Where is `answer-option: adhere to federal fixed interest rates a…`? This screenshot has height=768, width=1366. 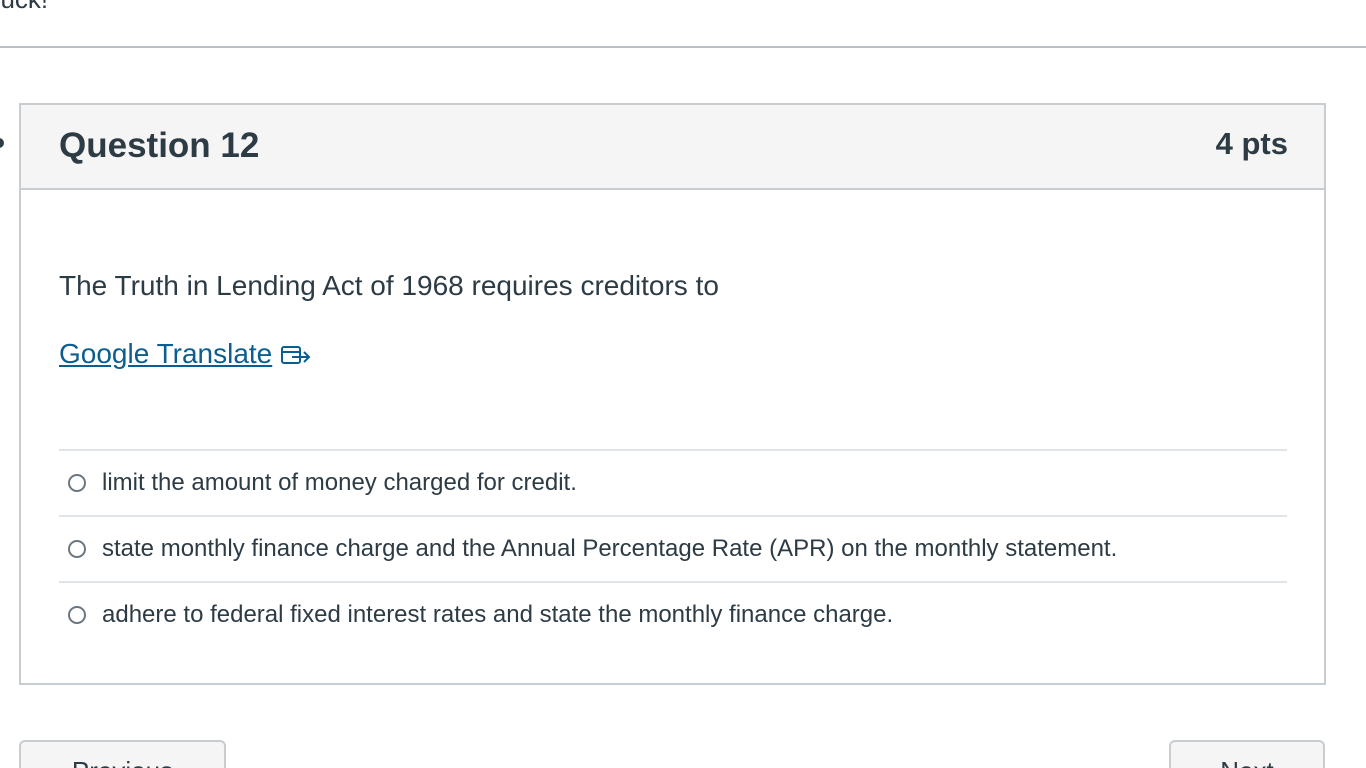 answer-option: adhere to federal fixed interest rates a… is located at coordinates (673, 614).